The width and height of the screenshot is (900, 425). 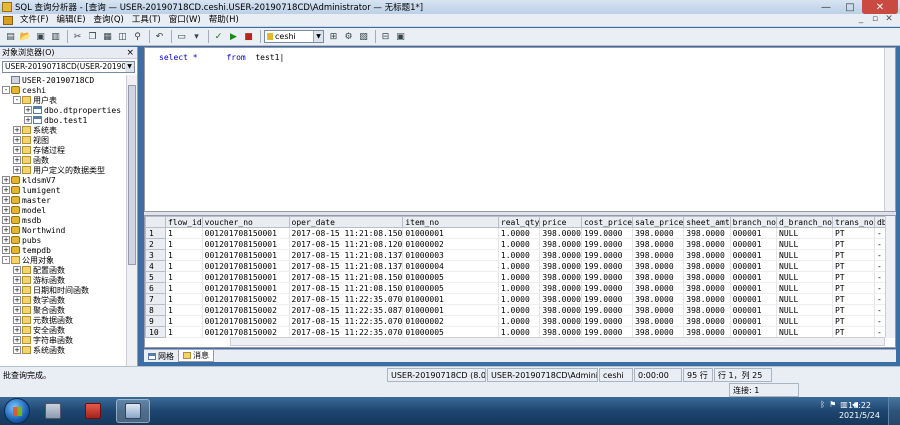 What do you see at coordinates (161, 356) in the screenshot?
I see `tab-grid: 网格` at bounding box center [161, 356].